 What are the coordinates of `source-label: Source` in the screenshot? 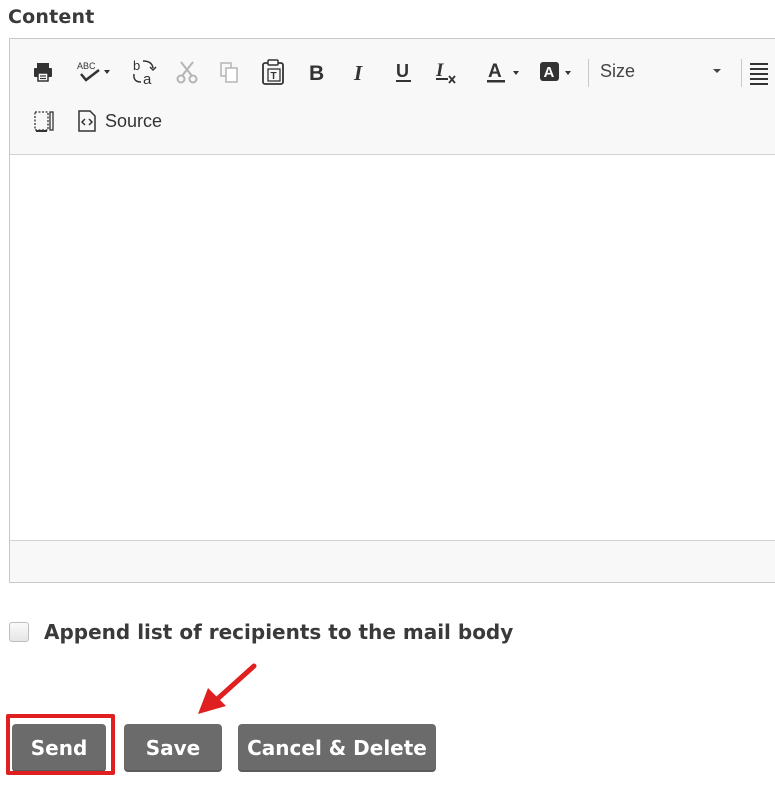 It's located at (134, 120).